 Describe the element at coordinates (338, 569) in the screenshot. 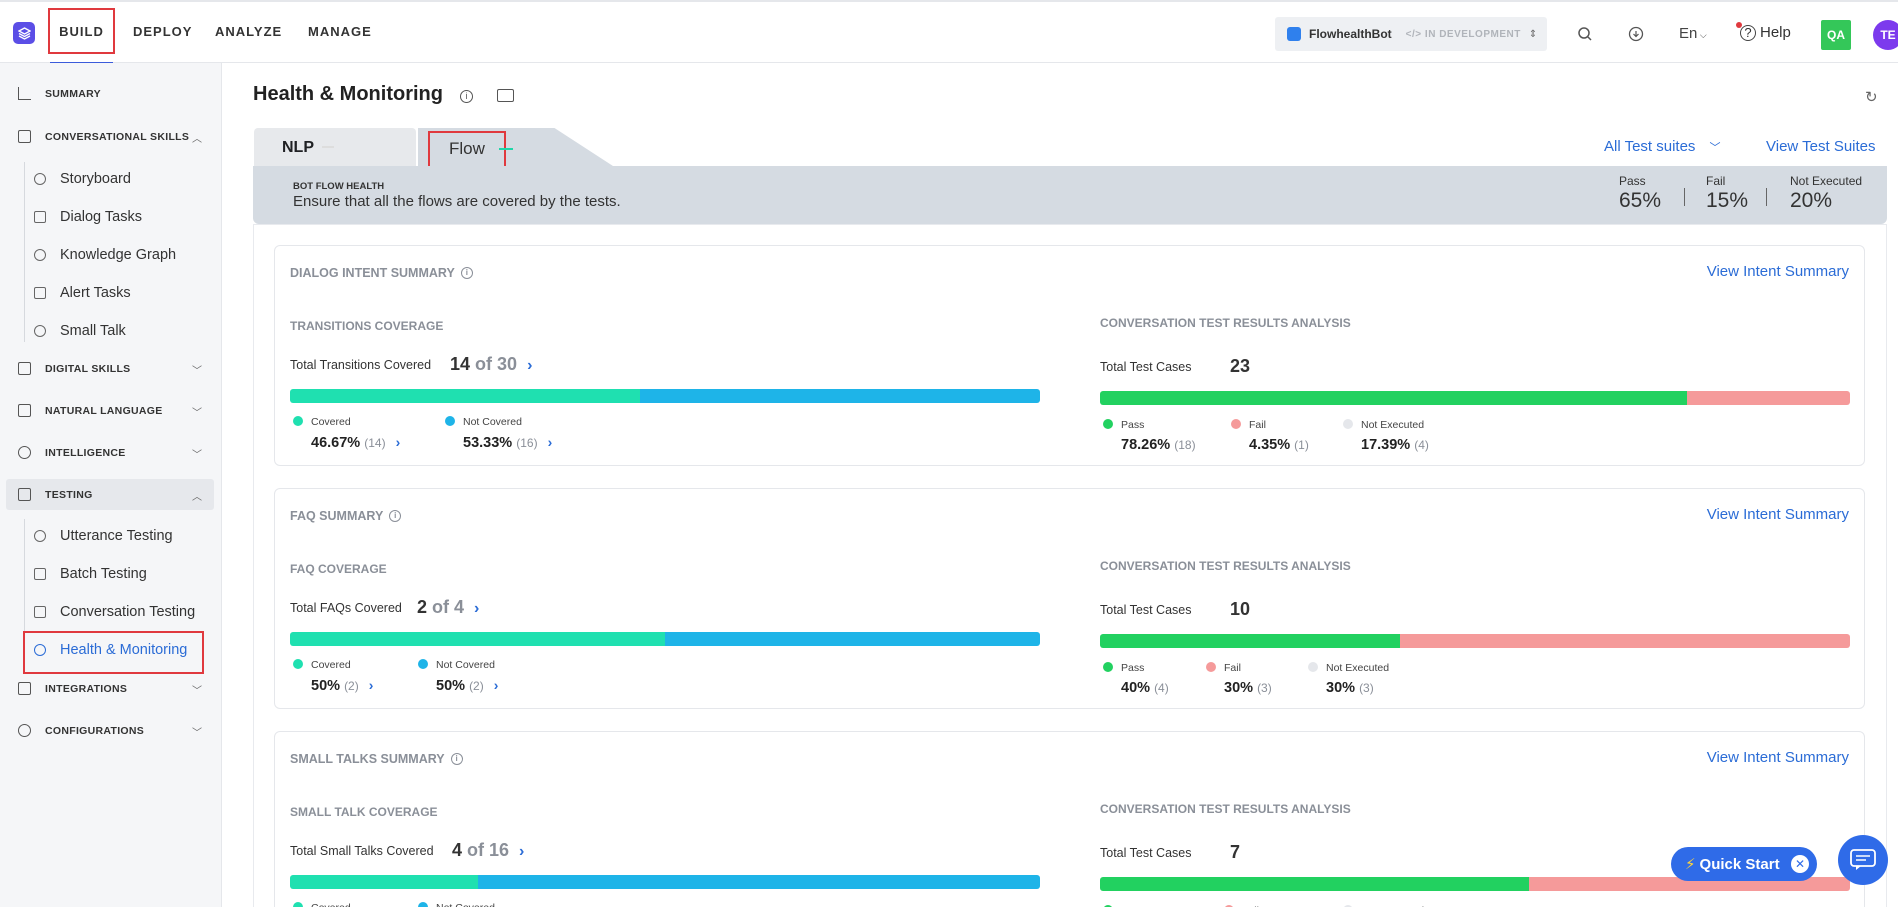

I see `coverage-heading: FAQ COVERAGE` at that location.